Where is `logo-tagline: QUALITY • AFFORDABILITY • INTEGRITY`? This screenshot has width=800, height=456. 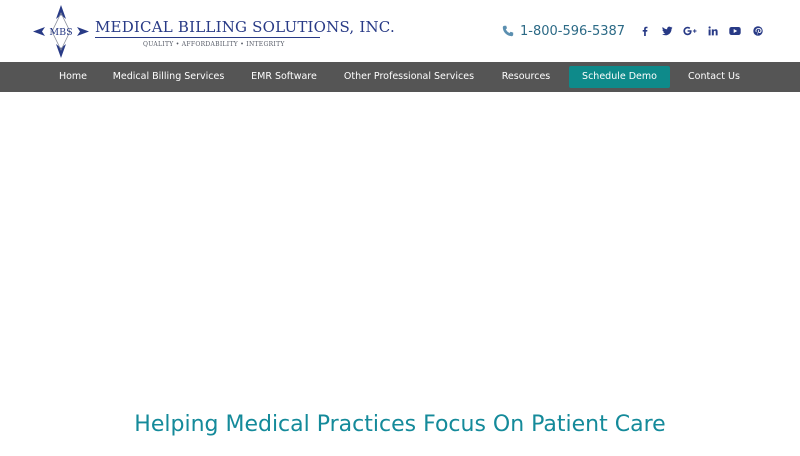 logo-tagline: QUALITY • AFFORDABILITY • INTEGRITY is located at coordinates (214, 44).